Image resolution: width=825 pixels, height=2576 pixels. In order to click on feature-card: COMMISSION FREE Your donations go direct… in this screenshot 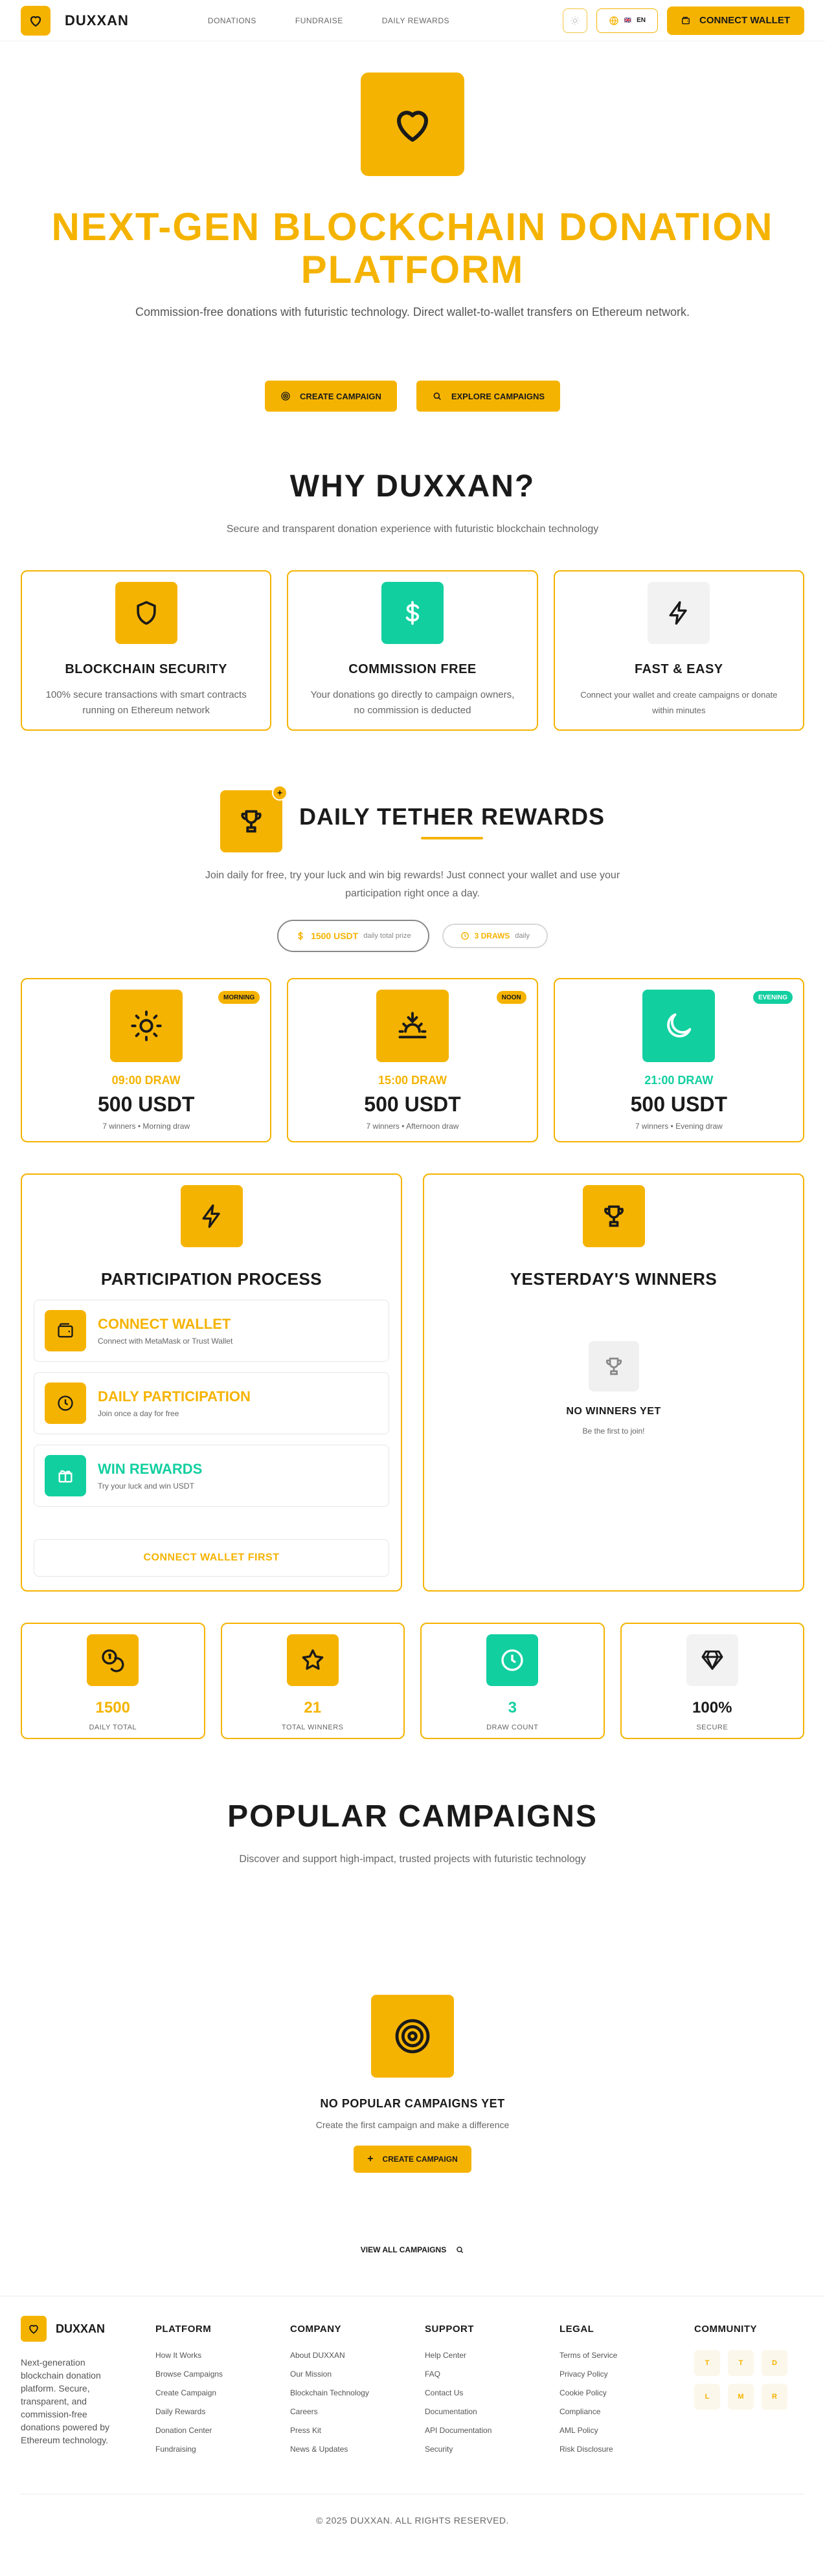, I will do `click(412, 650)`.